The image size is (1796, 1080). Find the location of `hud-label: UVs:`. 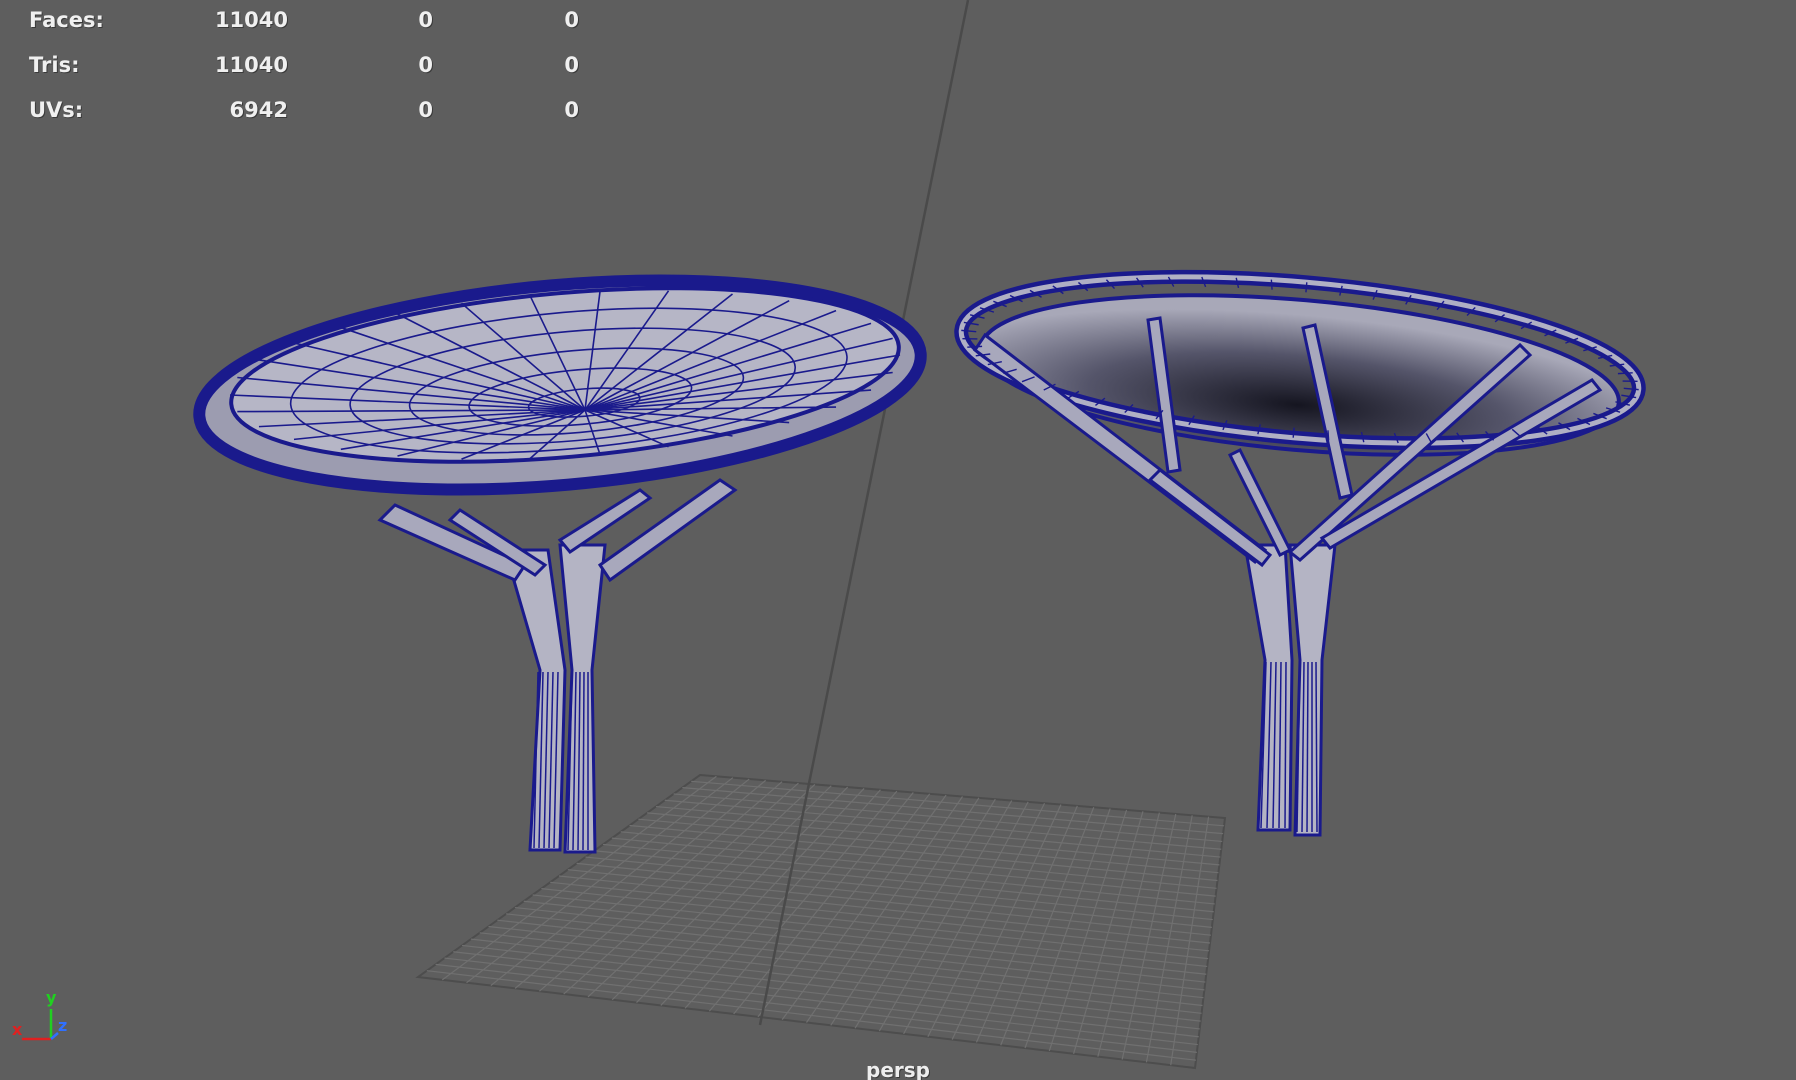

hud-label: UVs: is located at coordinates (56, 110).